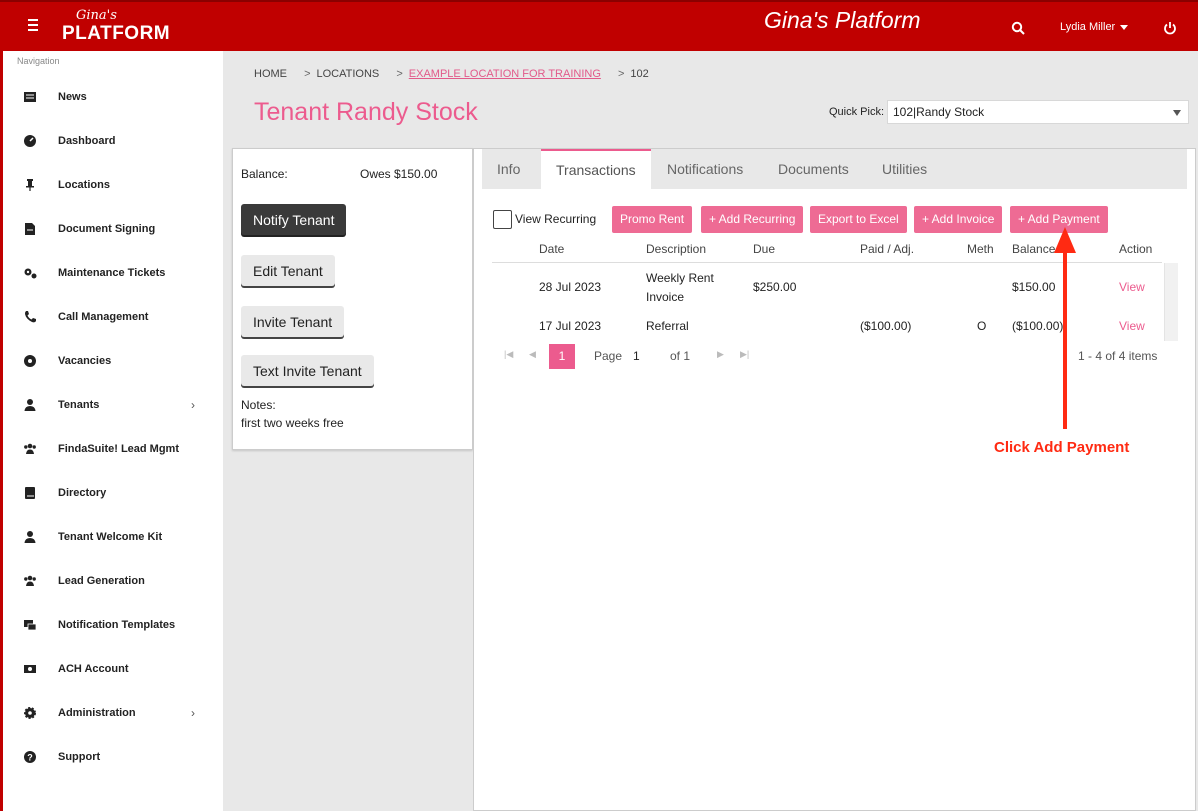  I want to click on sidebar-item-tenant-welcome-kit: Tenant Welcome Kit, so click(113, 537).